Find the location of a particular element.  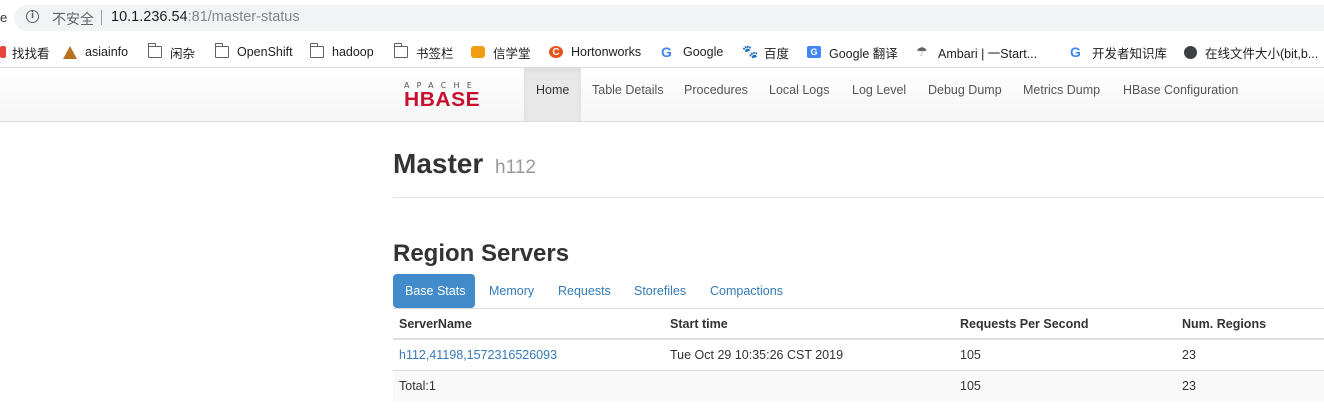

bookmark-label: OpenShift is located at coordinates (265, 52).